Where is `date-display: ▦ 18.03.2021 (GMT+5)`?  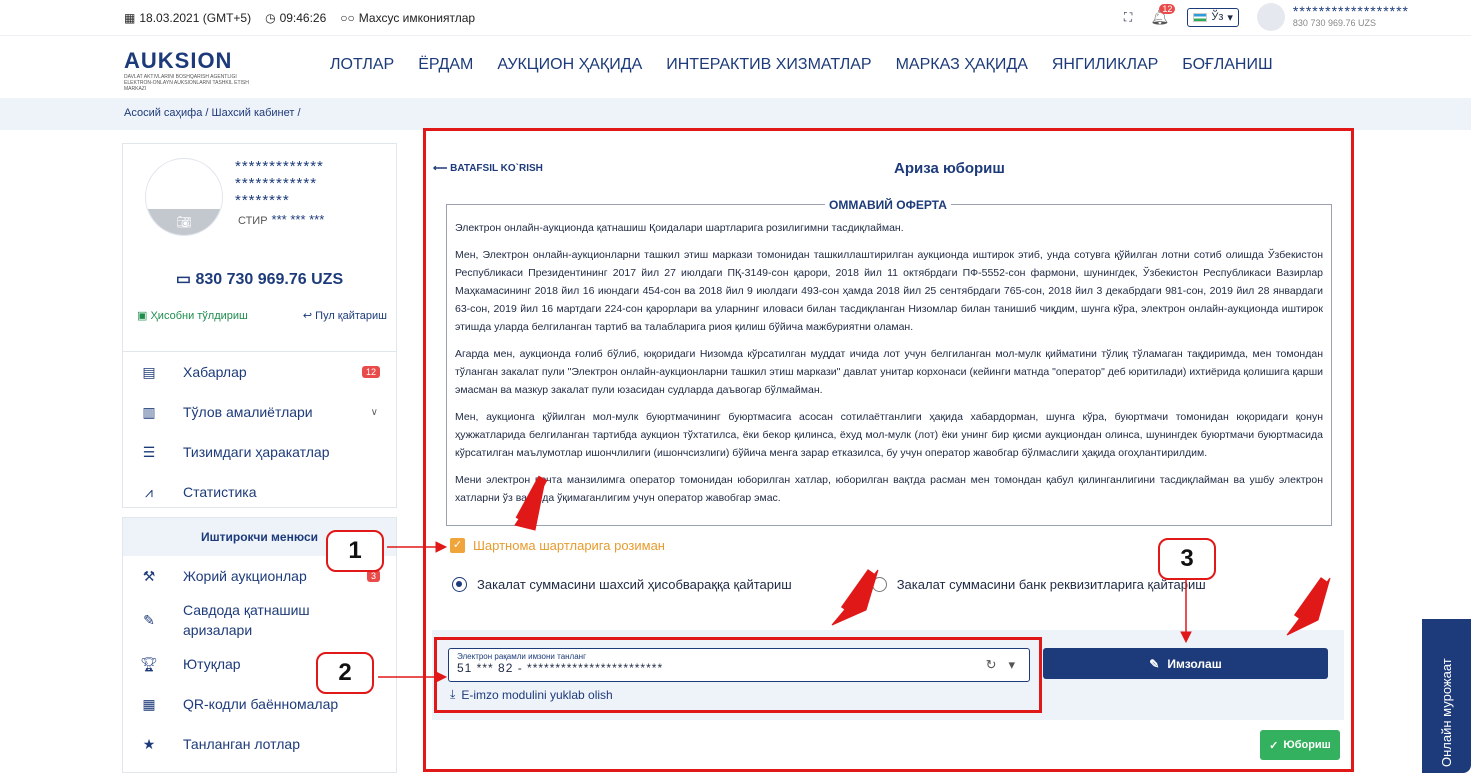 date-display: ▦ 18.03.2021 (GMT+5) is located at coordinates (188, 18).